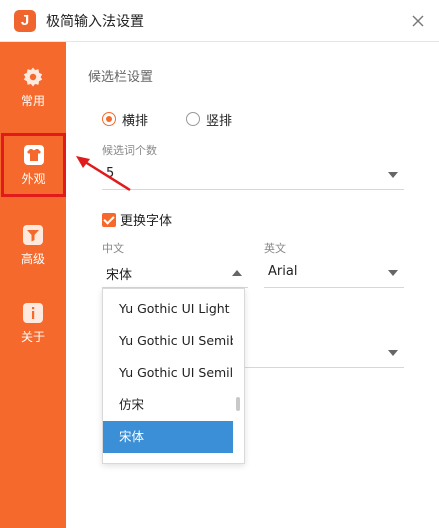 The image size is (439, 528). Describe the element at coordinates (113, 248) in the screenshot. I see `chinese-font-label: 中文` at that location.